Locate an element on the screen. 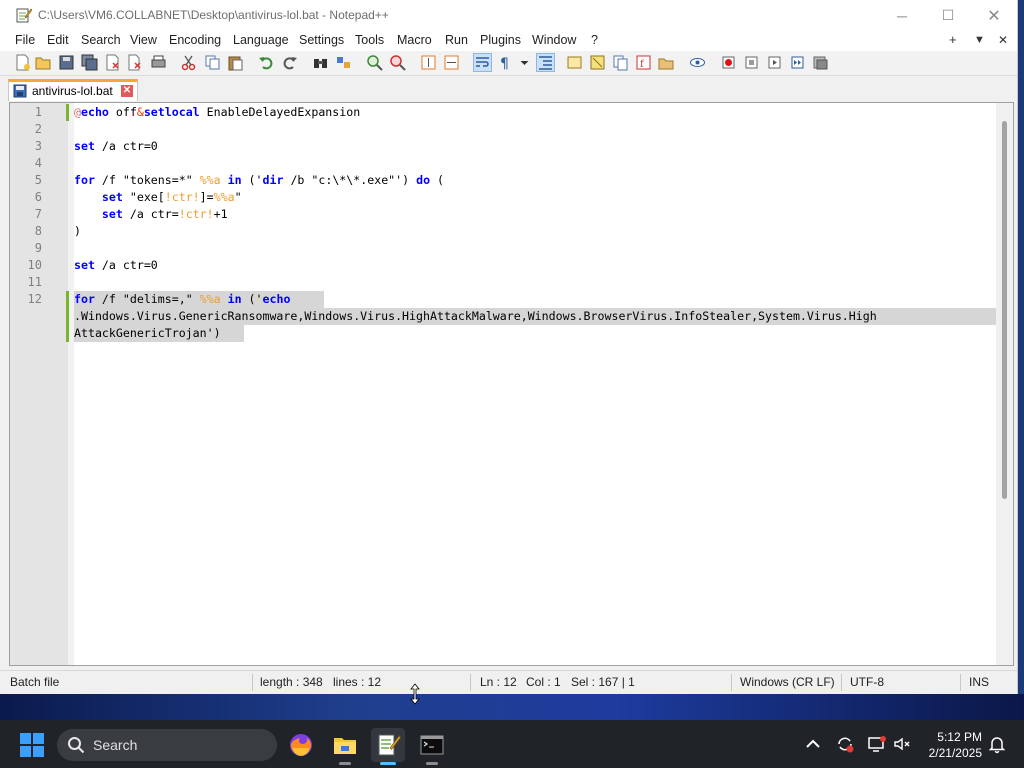  show-all-characters-button: ¶ is located at coordinates (505, 62).